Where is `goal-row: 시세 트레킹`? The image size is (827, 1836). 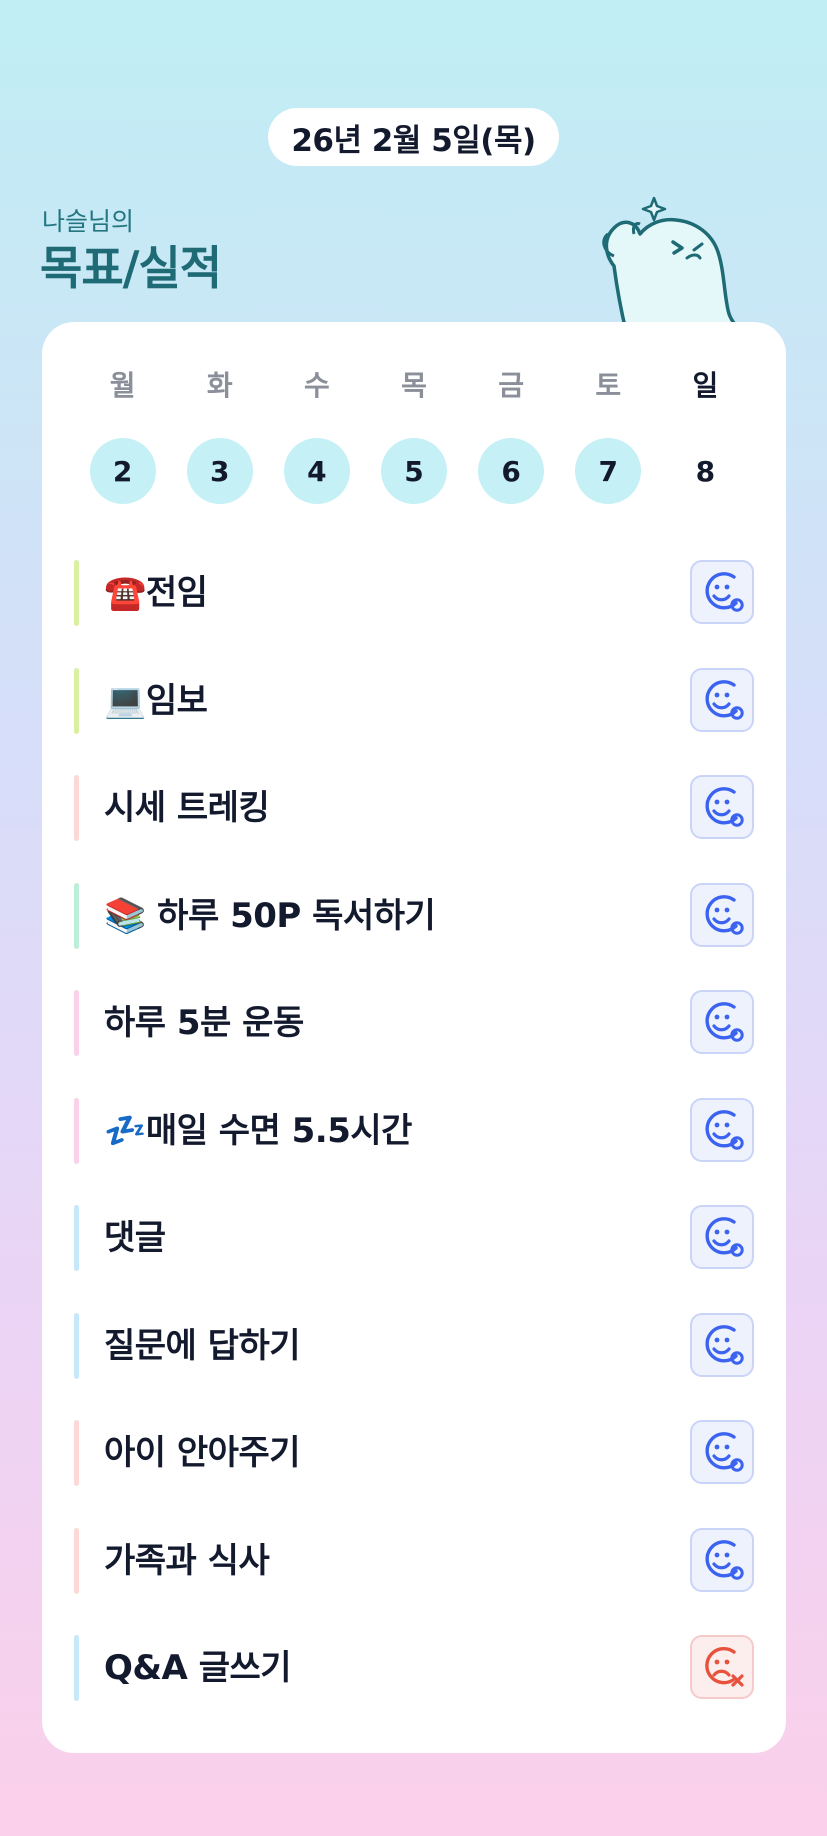 goal-row: 시세 트레킹 is located at coordinates (414, 809).